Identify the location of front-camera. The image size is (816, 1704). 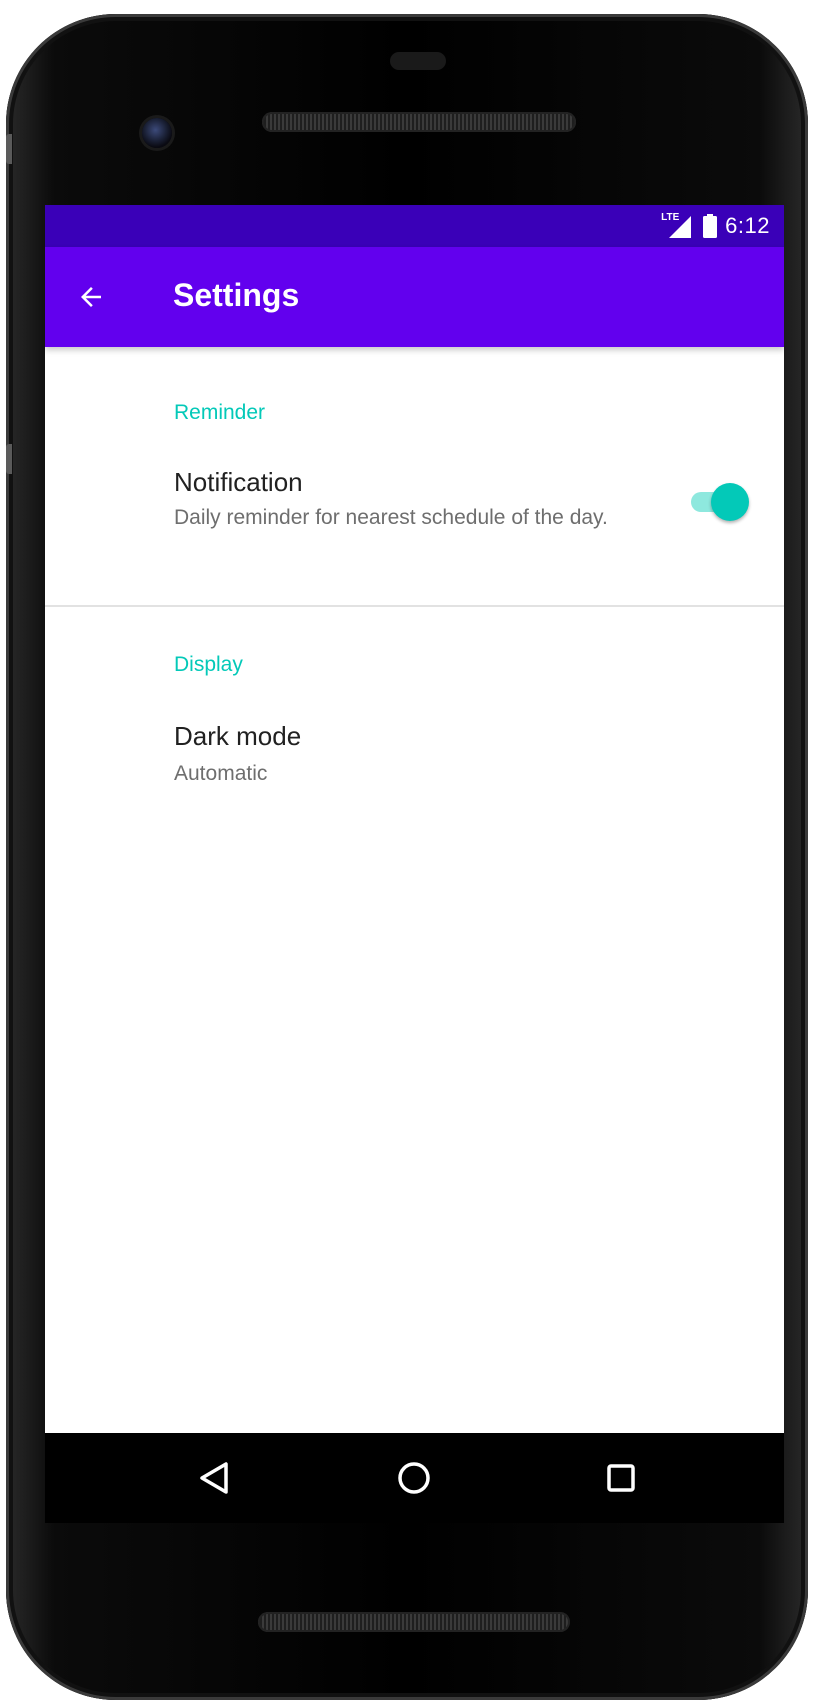
(157, 133).